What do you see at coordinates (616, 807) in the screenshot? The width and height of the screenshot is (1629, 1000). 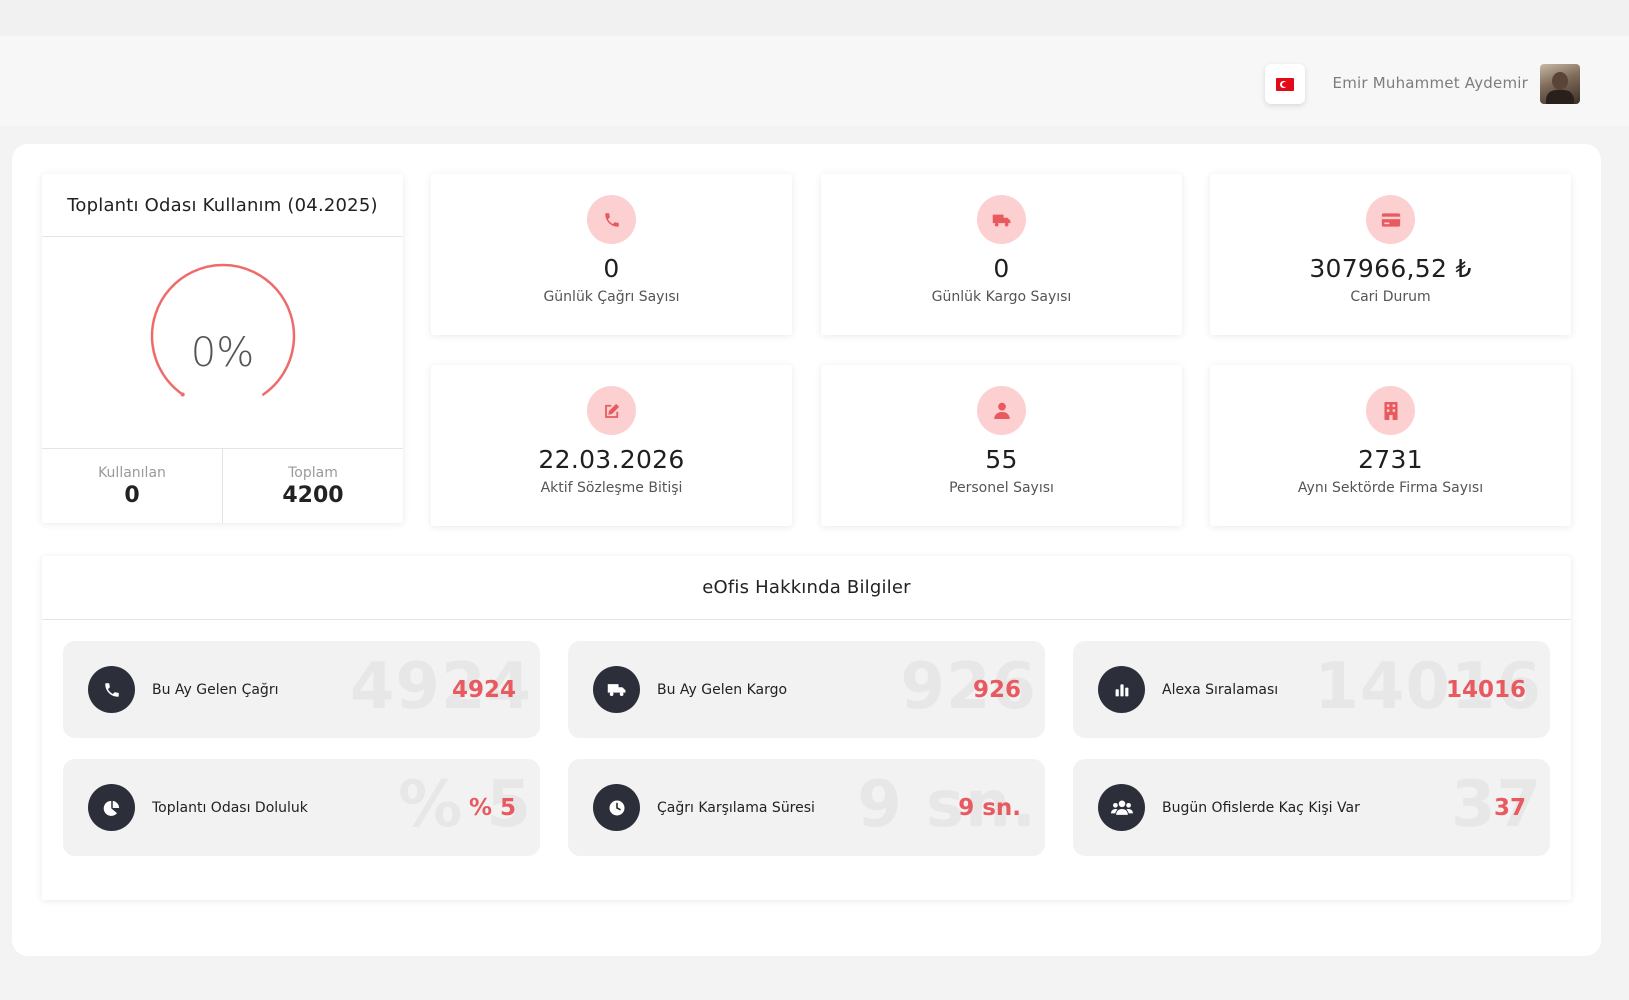 I see `clock-icon` at bounding box center [616, 807].